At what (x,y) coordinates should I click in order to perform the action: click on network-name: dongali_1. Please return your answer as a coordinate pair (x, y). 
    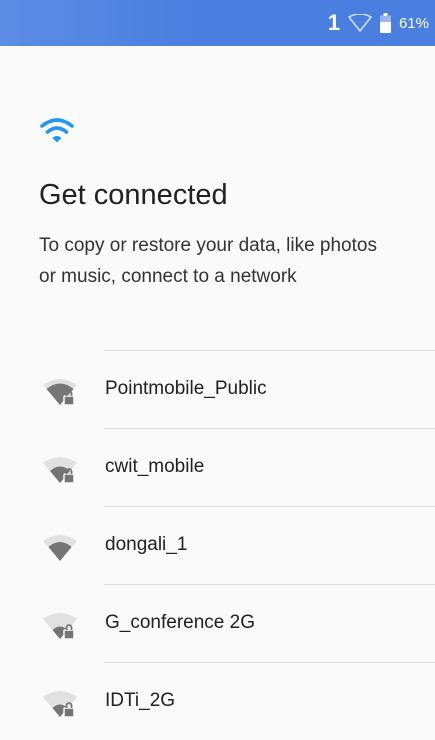
    Looking at the image, I should click on (146, 544).